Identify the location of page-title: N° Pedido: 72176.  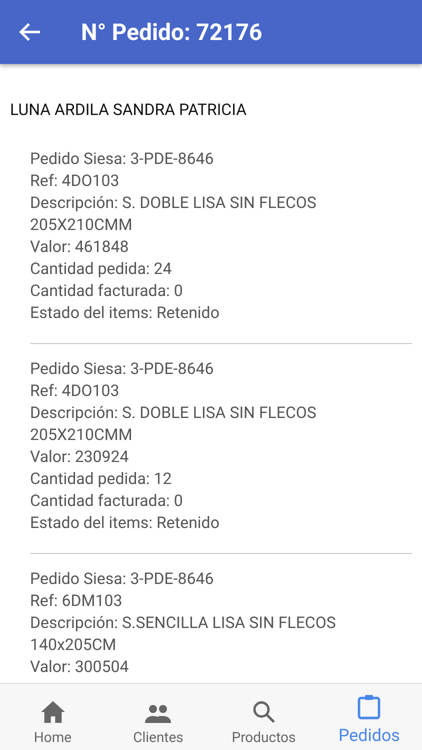
(171, 32).